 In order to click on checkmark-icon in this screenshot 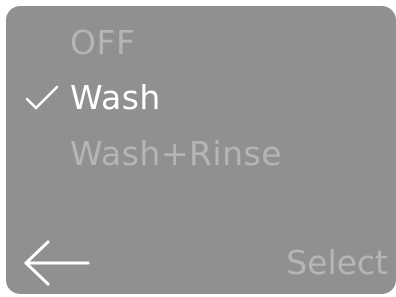, I will do `click(42, 97)`.